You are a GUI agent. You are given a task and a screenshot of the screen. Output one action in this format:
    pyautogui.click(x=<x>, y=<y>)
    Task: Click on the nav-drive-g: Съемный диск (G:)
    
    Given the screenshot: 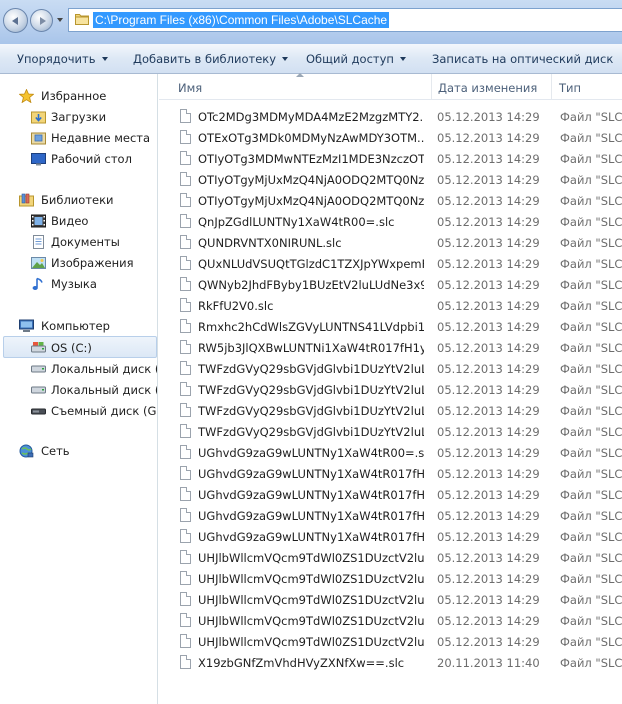 What is the action you would take?
    pyautogui.click(x=78, y=411)
    